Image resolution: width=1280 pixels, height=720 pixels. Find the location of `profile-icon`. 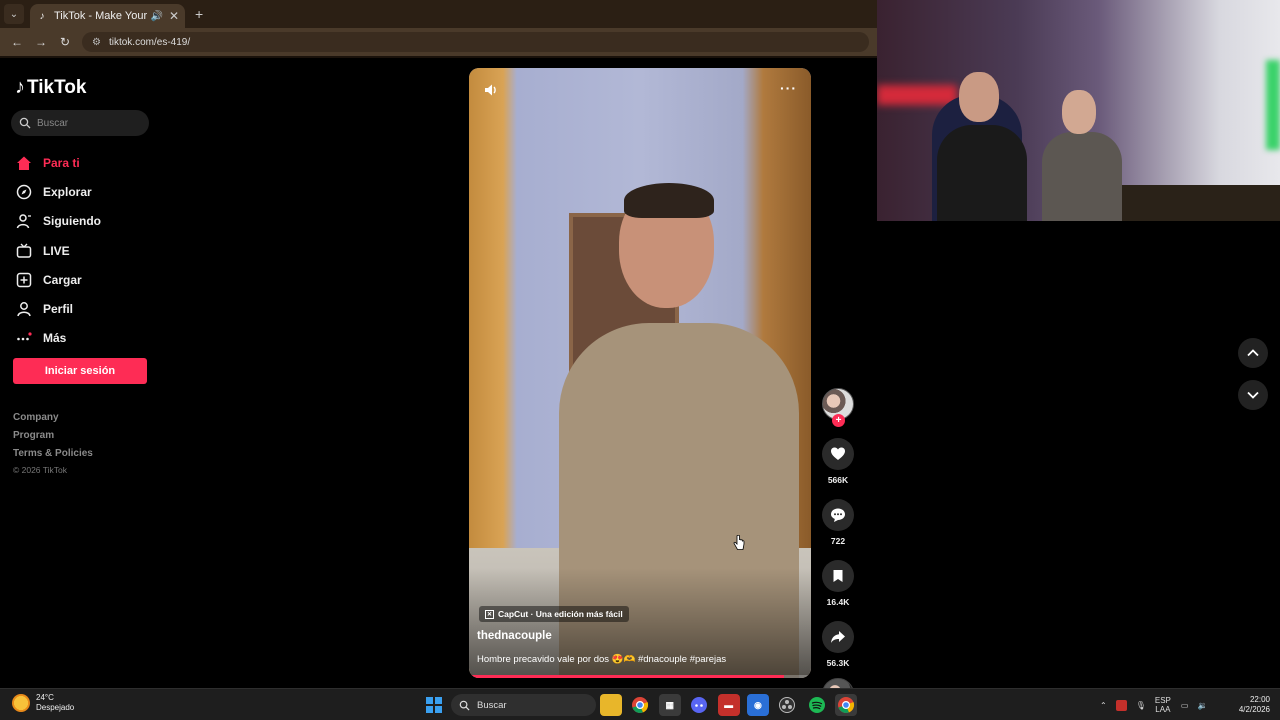

profile-icon is located at coordinates (24, 309).